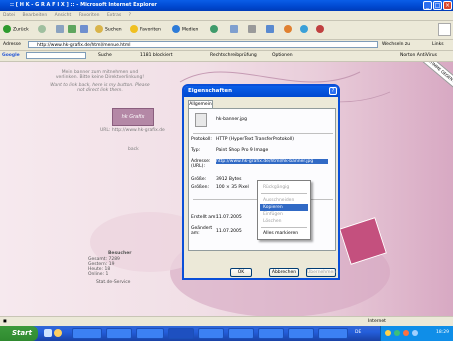  I want to click on forward-arrow-icon, so click(42, 29).